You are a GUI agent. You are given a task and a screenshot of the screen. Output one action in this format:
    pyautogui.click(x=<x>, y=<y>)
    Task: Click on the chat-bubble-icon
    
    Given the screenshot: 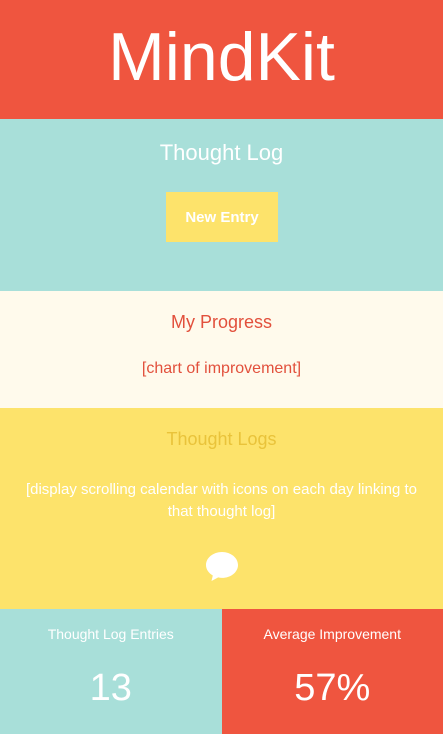 What is the action you would take?
    pyautogui.click(x=222, y=566)
    